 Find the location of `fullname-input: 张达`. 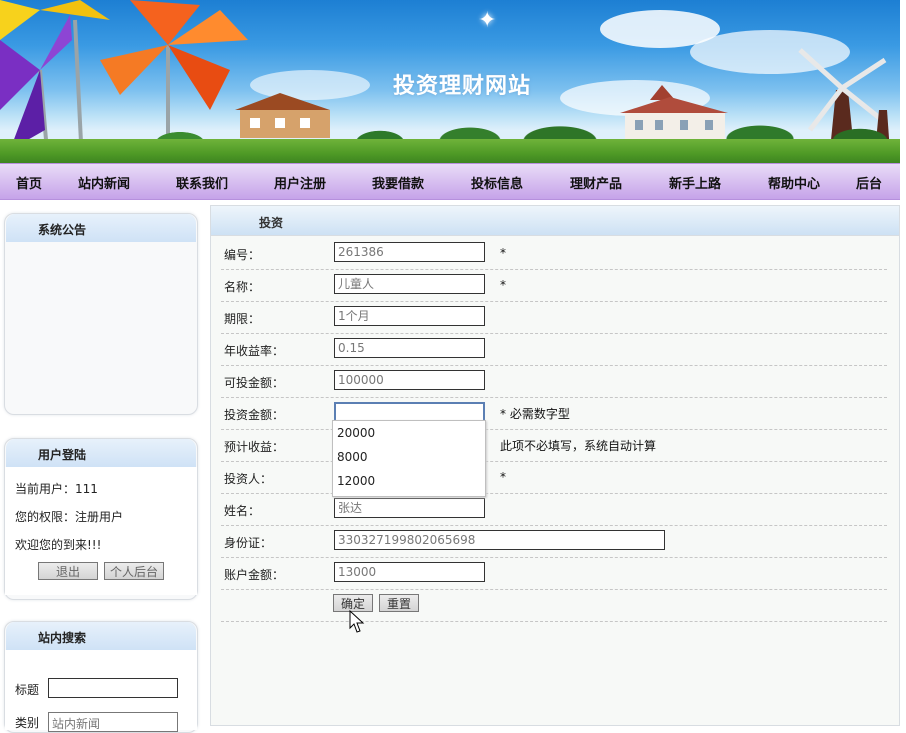

fullname-input: 张达 is located at coordinates (409, 508).